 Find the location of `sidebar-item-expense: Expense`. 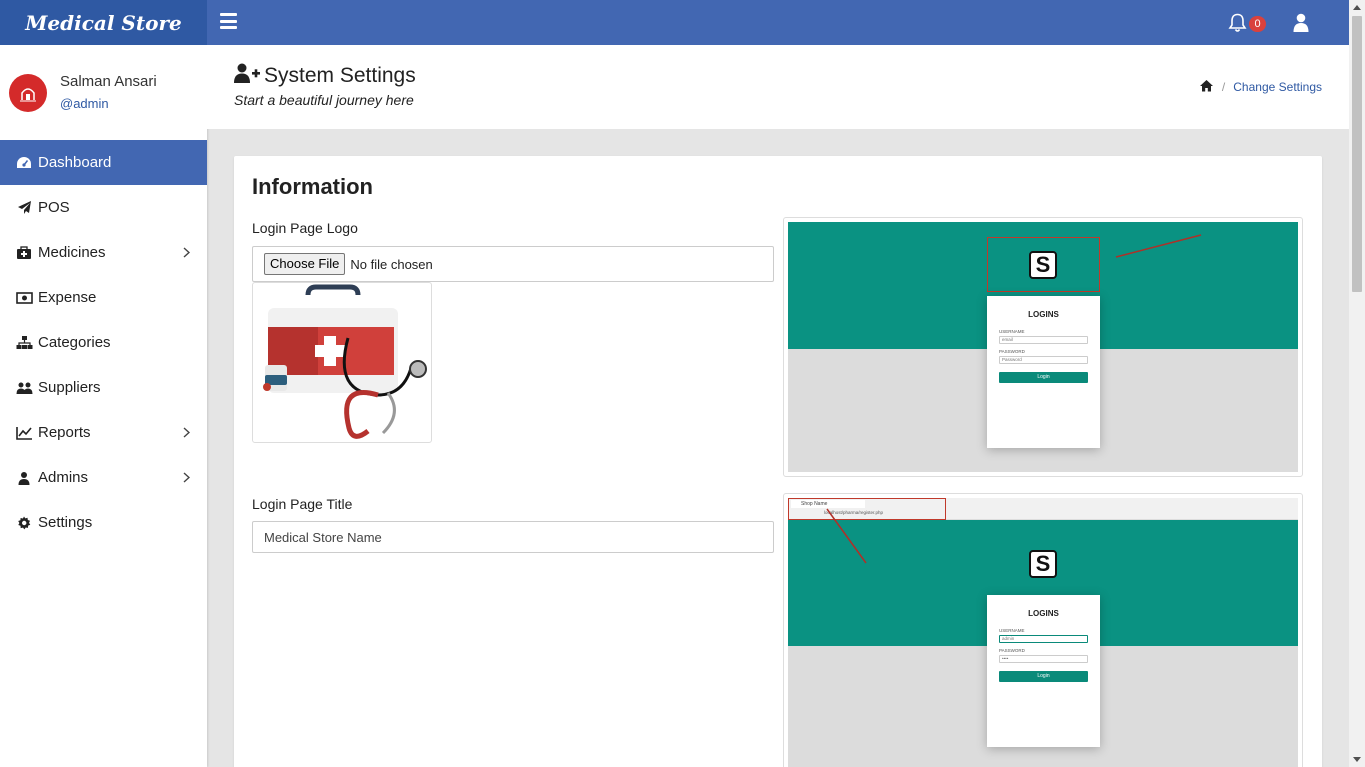

sidebar-item-expense: Expense is located at coordinates (103, 297).